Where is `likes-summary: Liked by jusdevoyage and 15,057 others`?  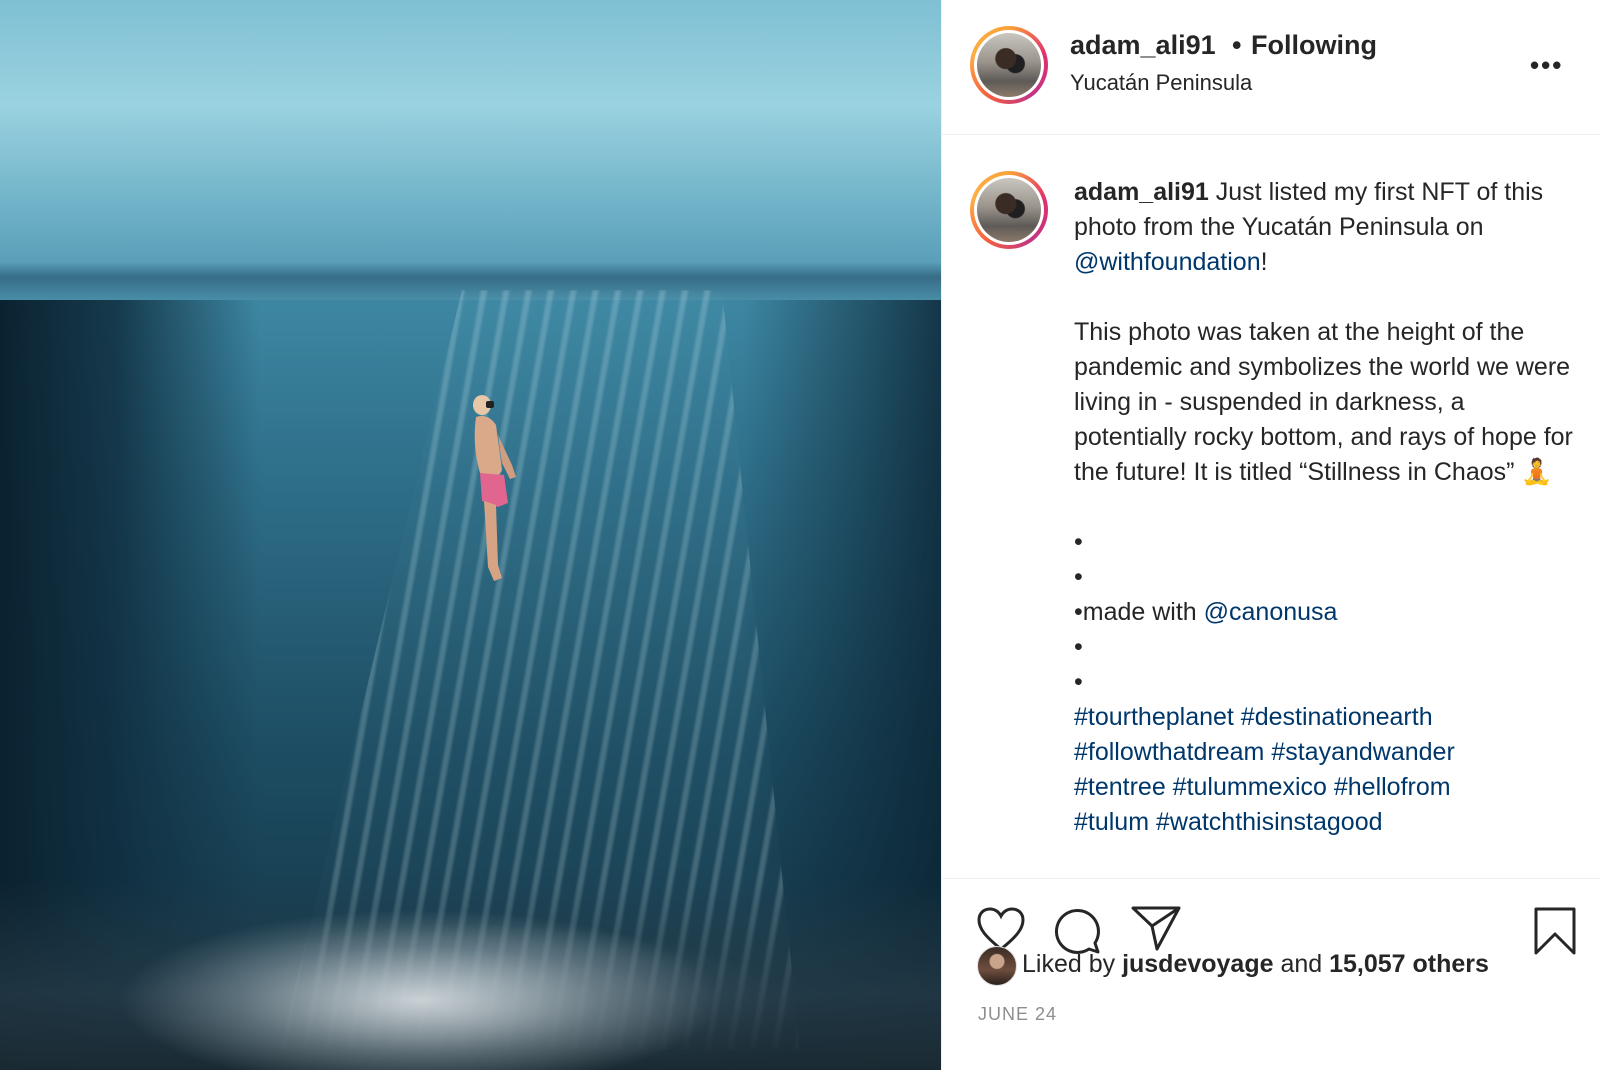 likes-summary: Liked by jusdevoyage and 15,057 others is located at coordinates (1255, 964).